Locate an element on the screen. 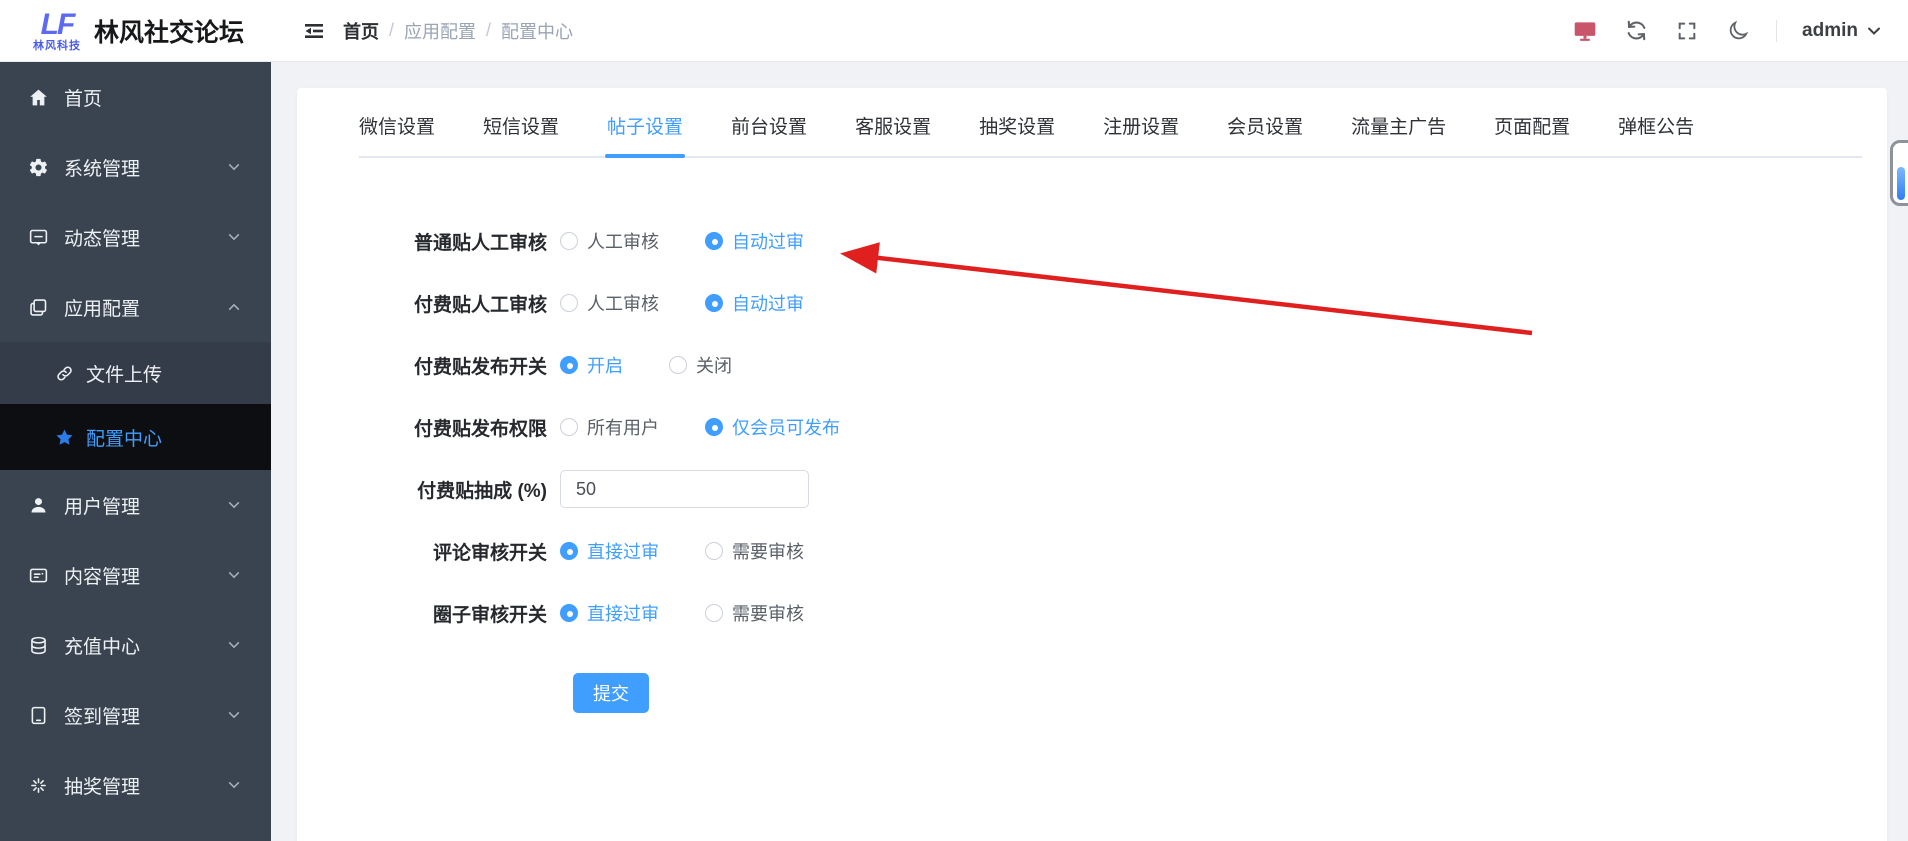 The width and height of the screenshot is (1908, 841). logo-area: LF 林风科技 林风社交论坛 is located at coordinates (135, 31).